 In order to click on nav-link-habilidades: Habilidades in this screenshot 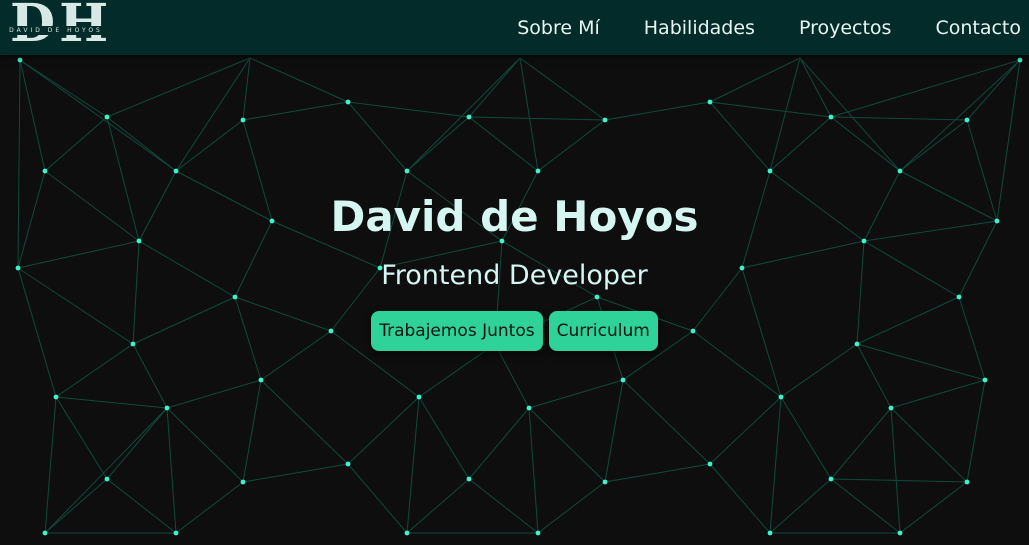, I will do `click(699, 28)`.